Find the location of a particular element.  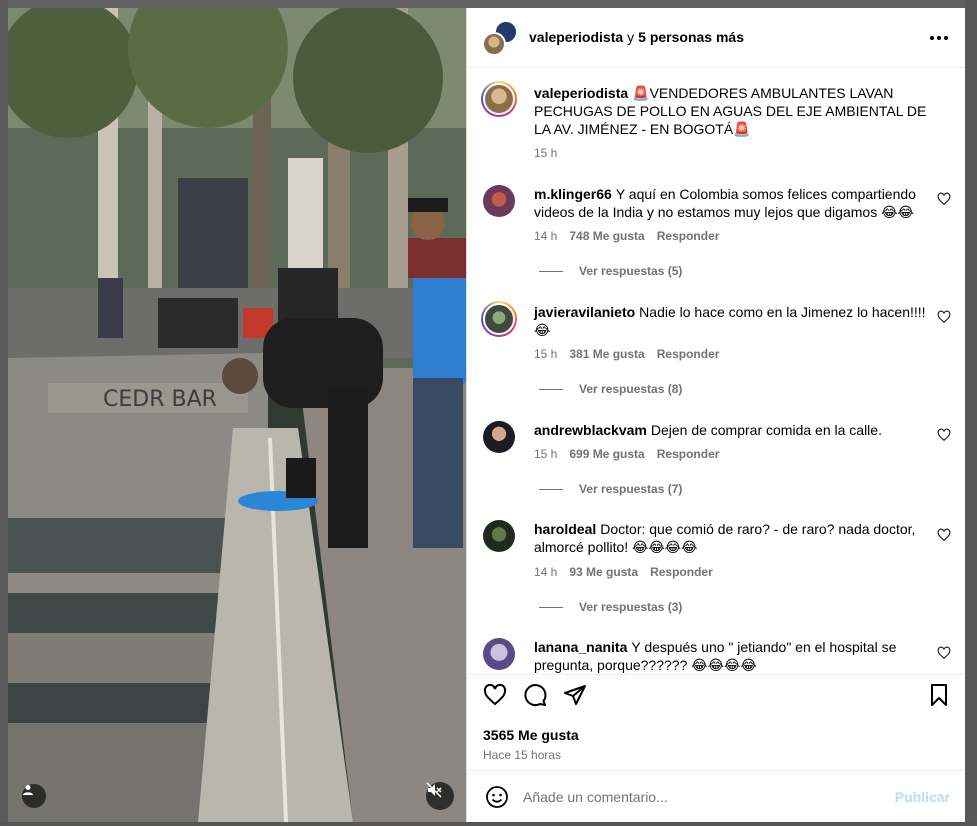

comment-icon is located at coordinates (535, 695).